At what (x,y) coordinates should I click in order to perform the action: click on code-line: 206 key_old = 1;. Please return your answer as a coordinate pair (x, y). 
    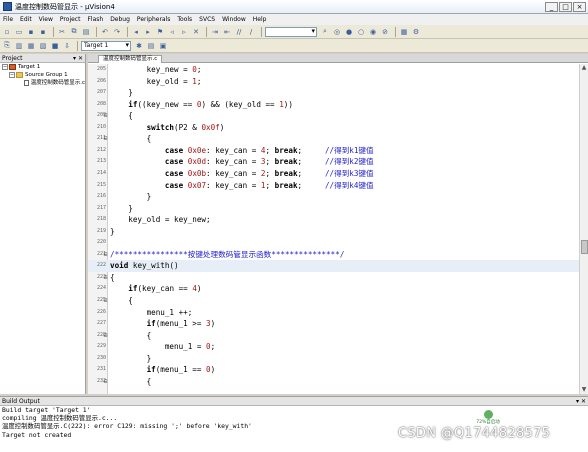
    Looking at the image, I should click on (333, 82).